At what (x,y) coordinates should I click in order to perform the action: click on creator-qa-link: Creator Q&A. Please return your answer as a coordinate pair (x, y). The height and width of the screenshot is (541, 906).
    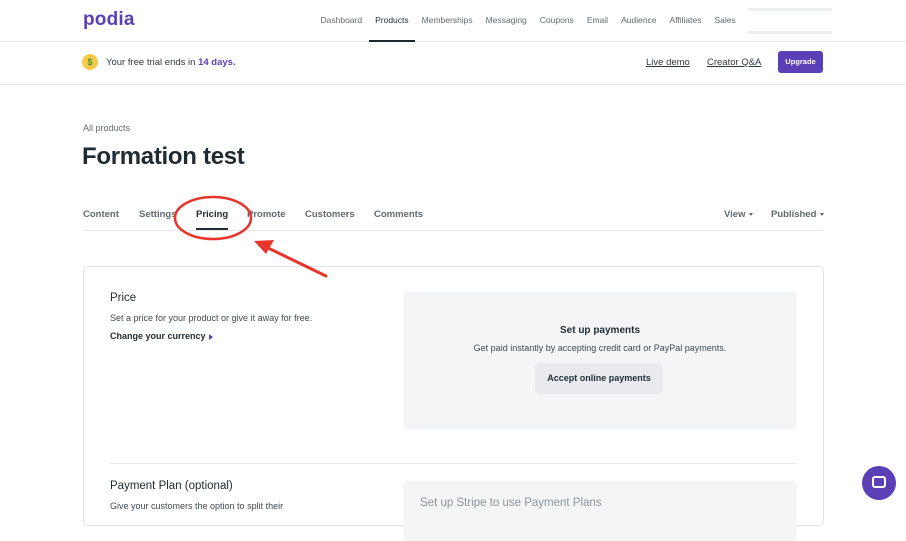
    Looking at the image, I should click on (734, 62).